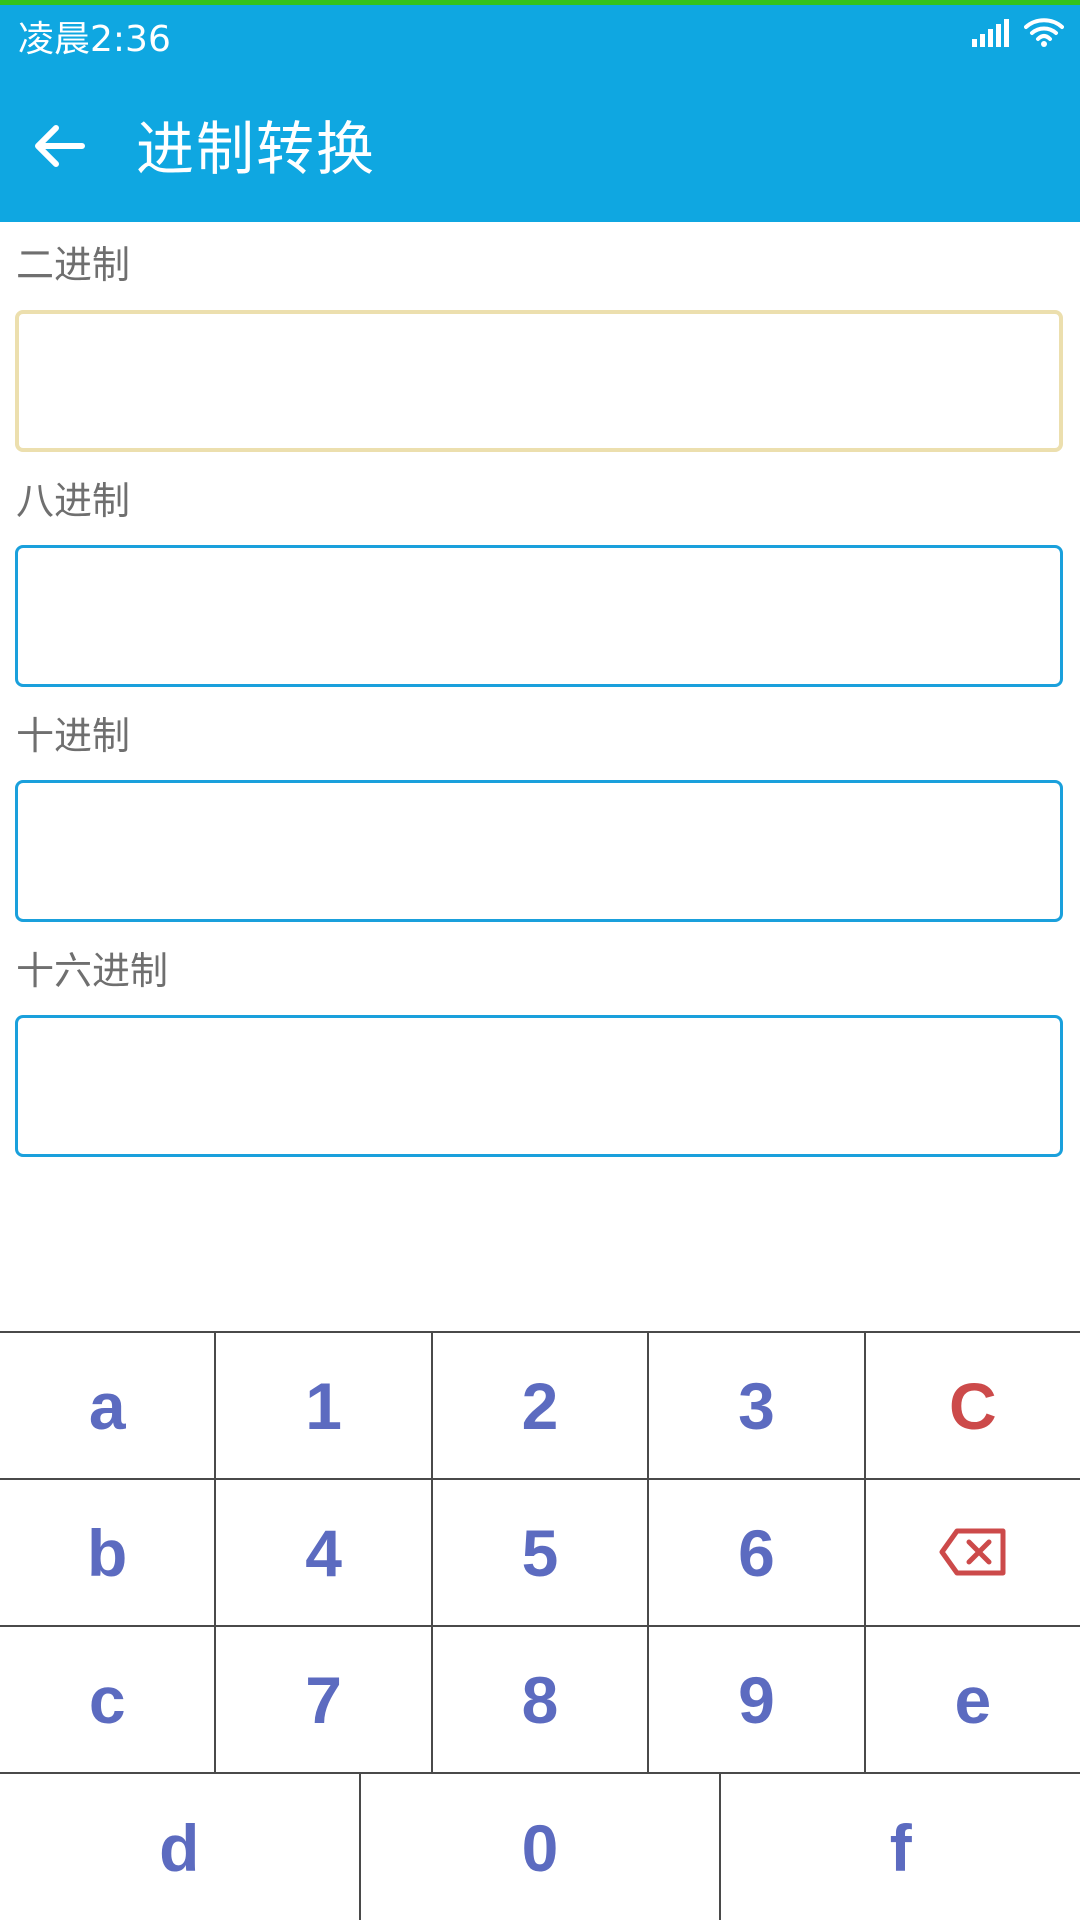 The width and height of the screenshot is (1080, 1920). I want to click on back-arrow-icon, so click(60, 148).